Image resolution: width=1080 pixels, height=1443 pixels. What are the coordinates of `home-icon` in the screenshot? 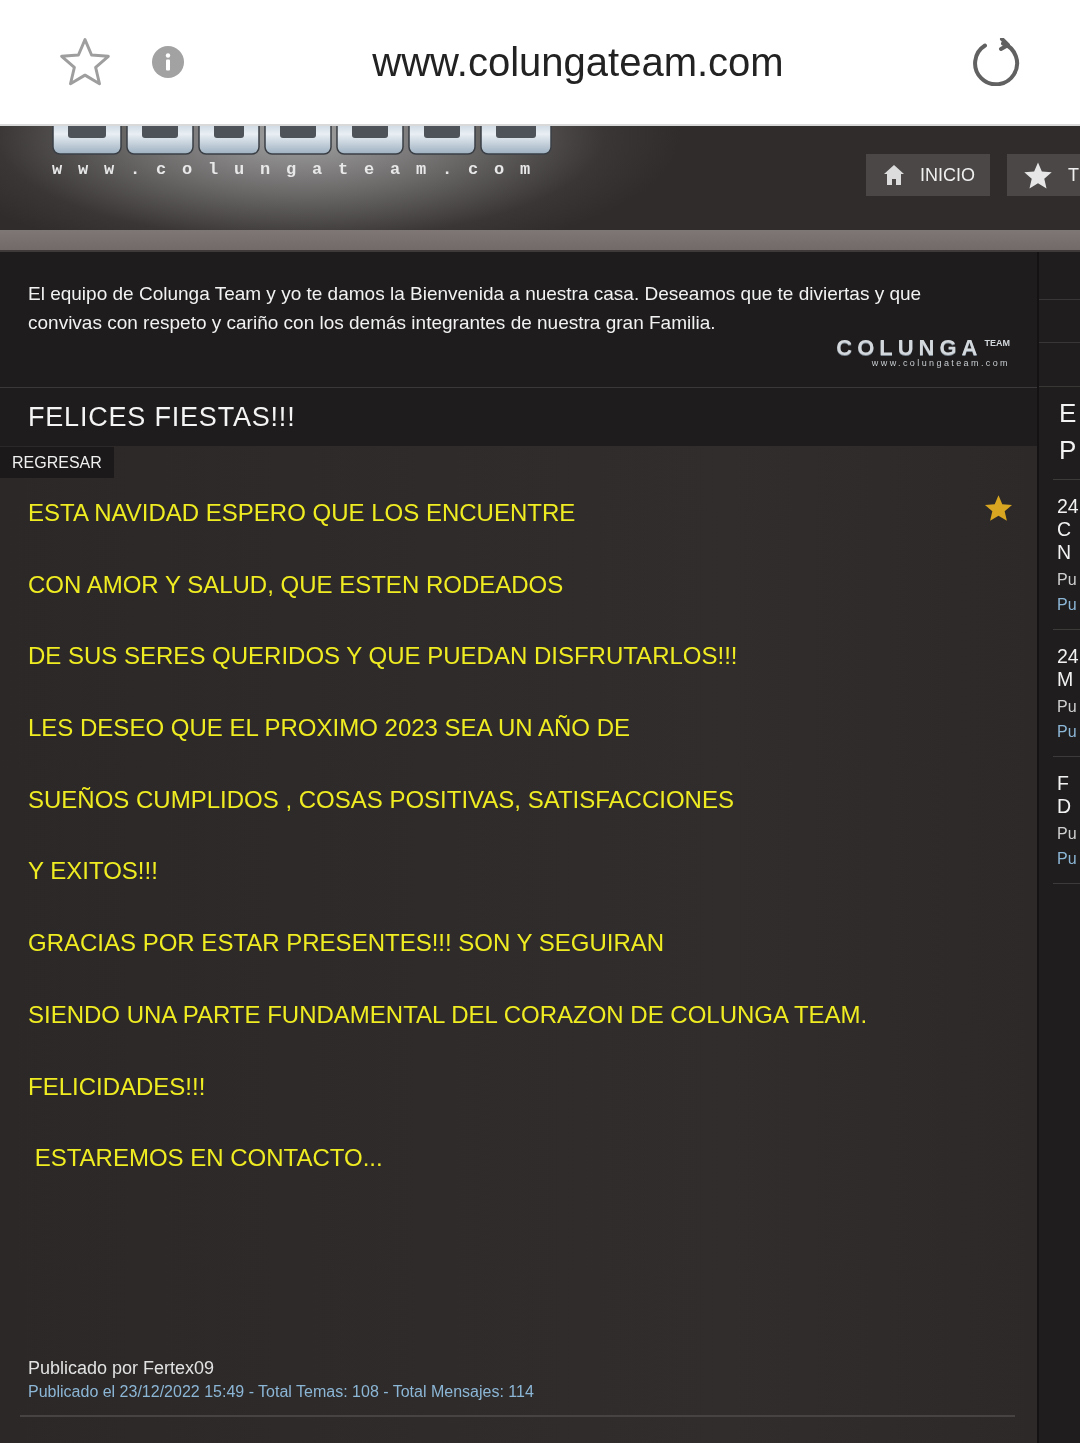 It's located at (894, 175).